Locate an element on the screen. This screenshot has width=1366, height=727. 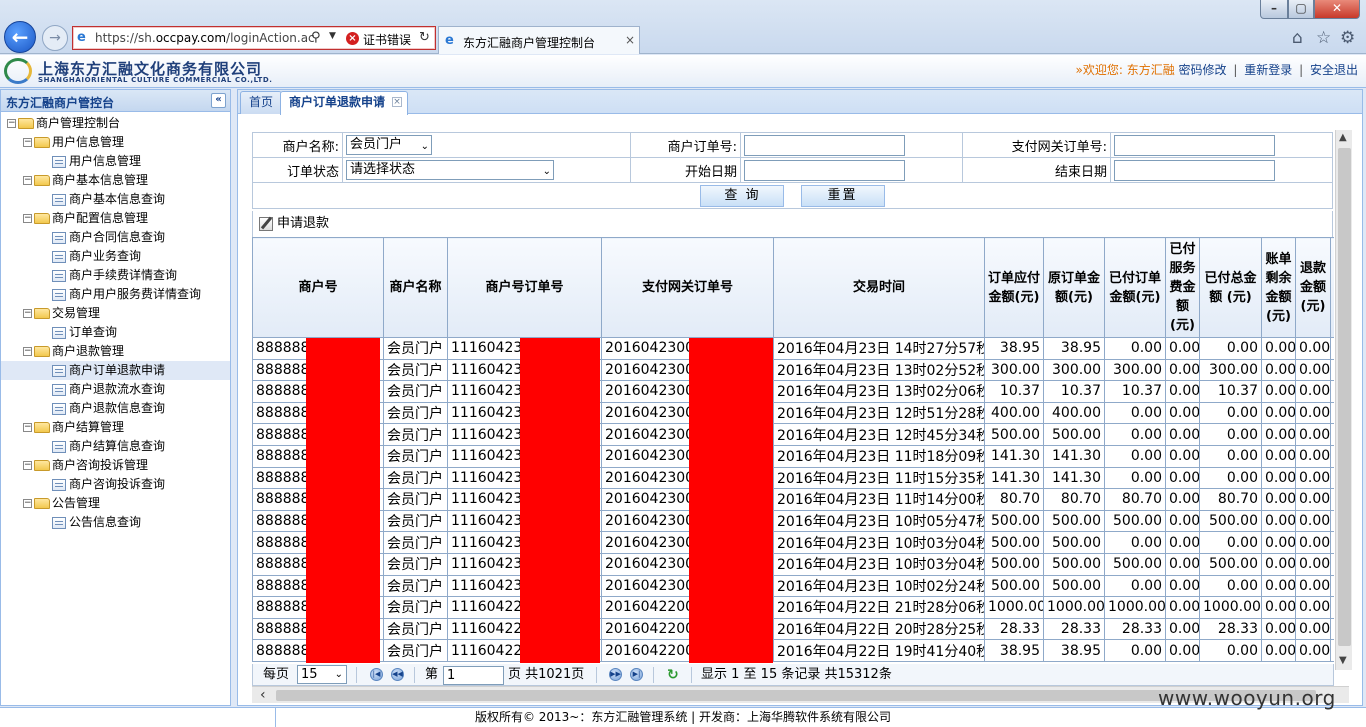
favorites-star-icon: ☆ is located at coordinates (1323, 38).